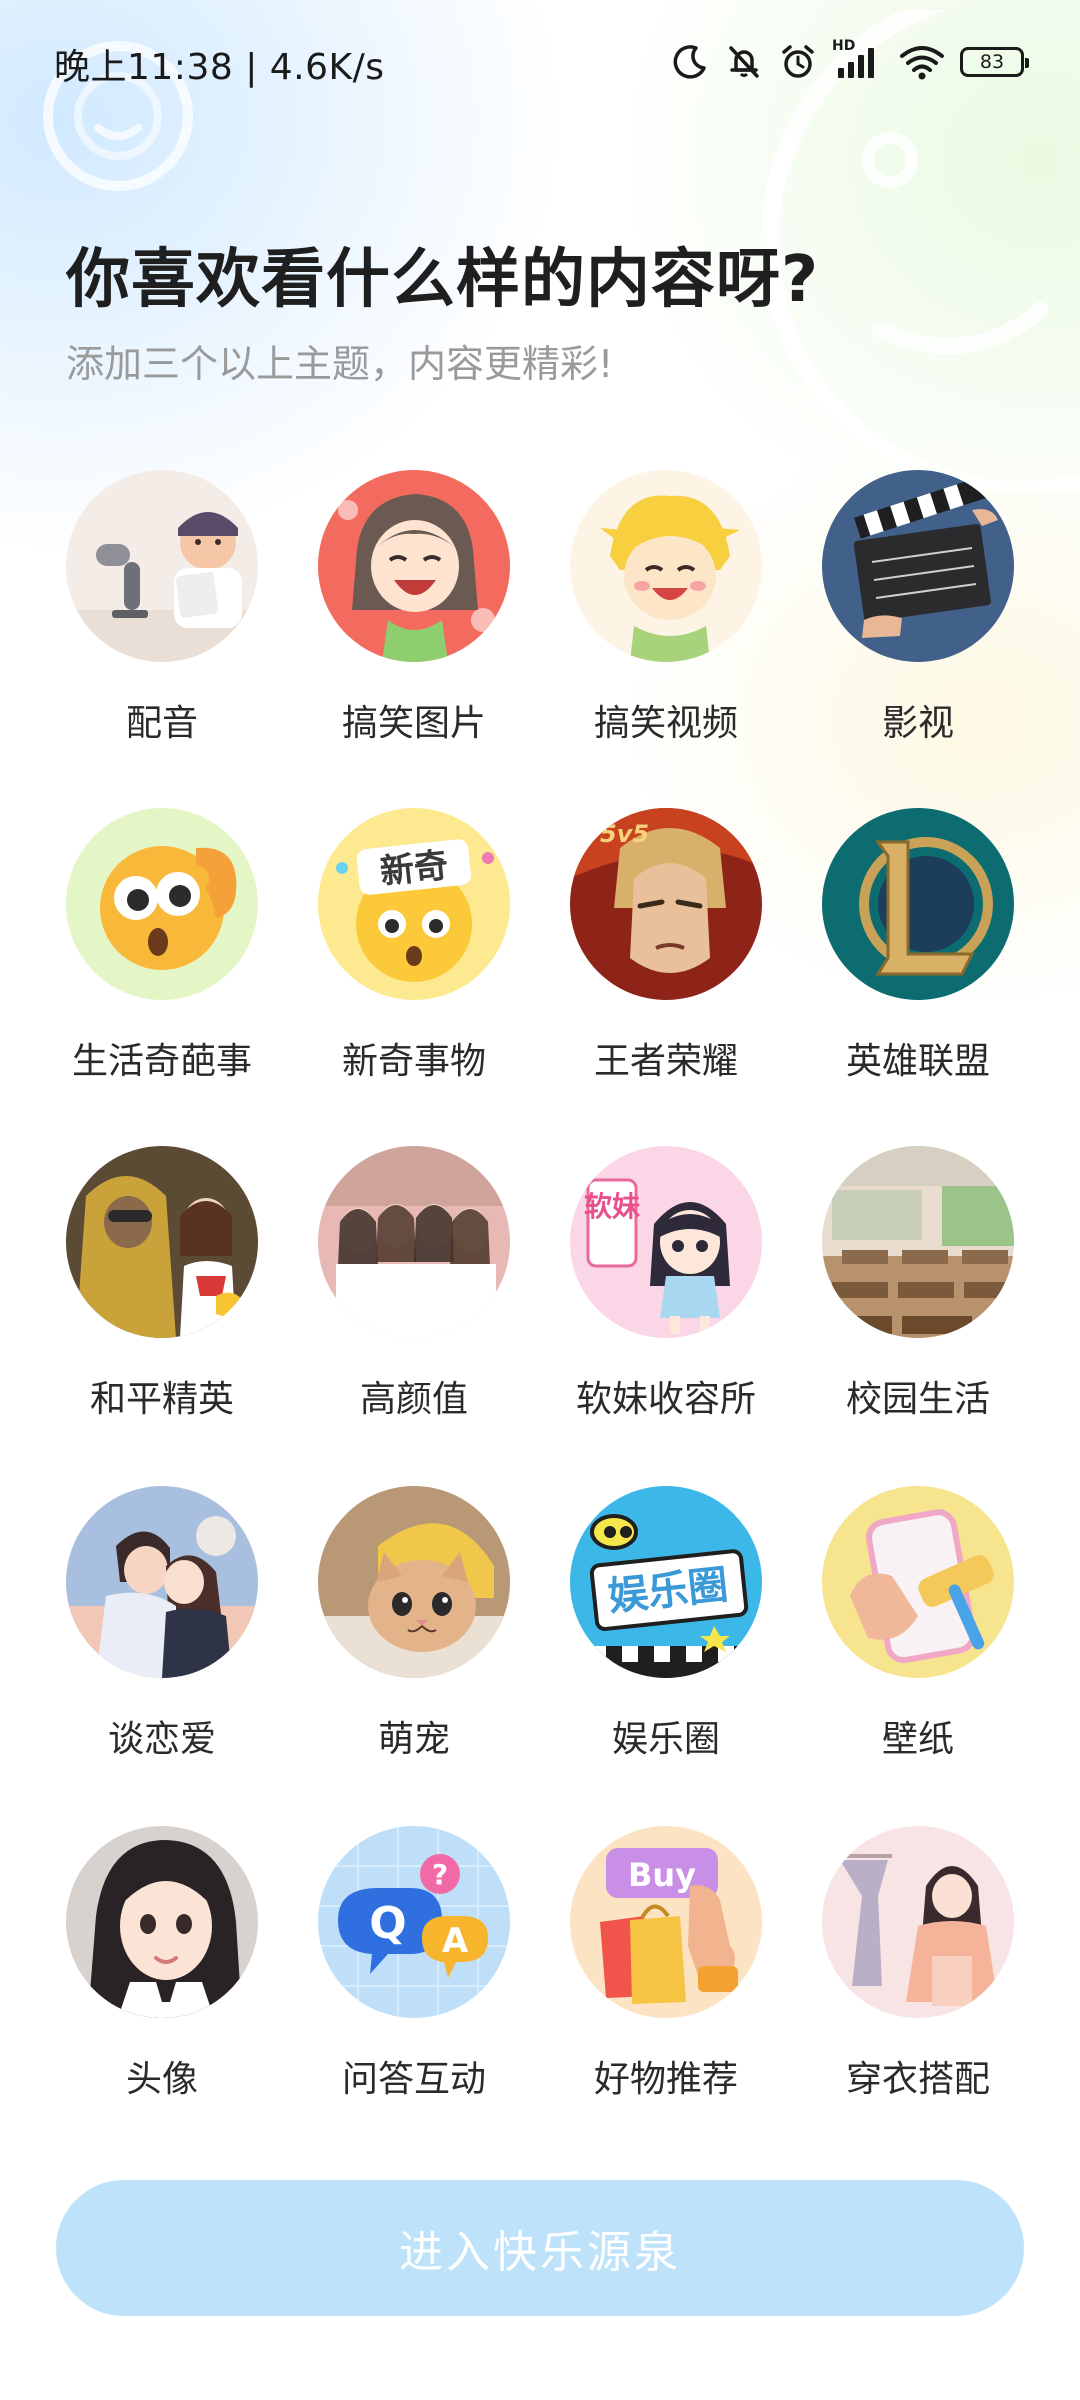 The image size is (1080, 2400). I want to click on do-not-disturb-moon-icon, so click(689, 62).